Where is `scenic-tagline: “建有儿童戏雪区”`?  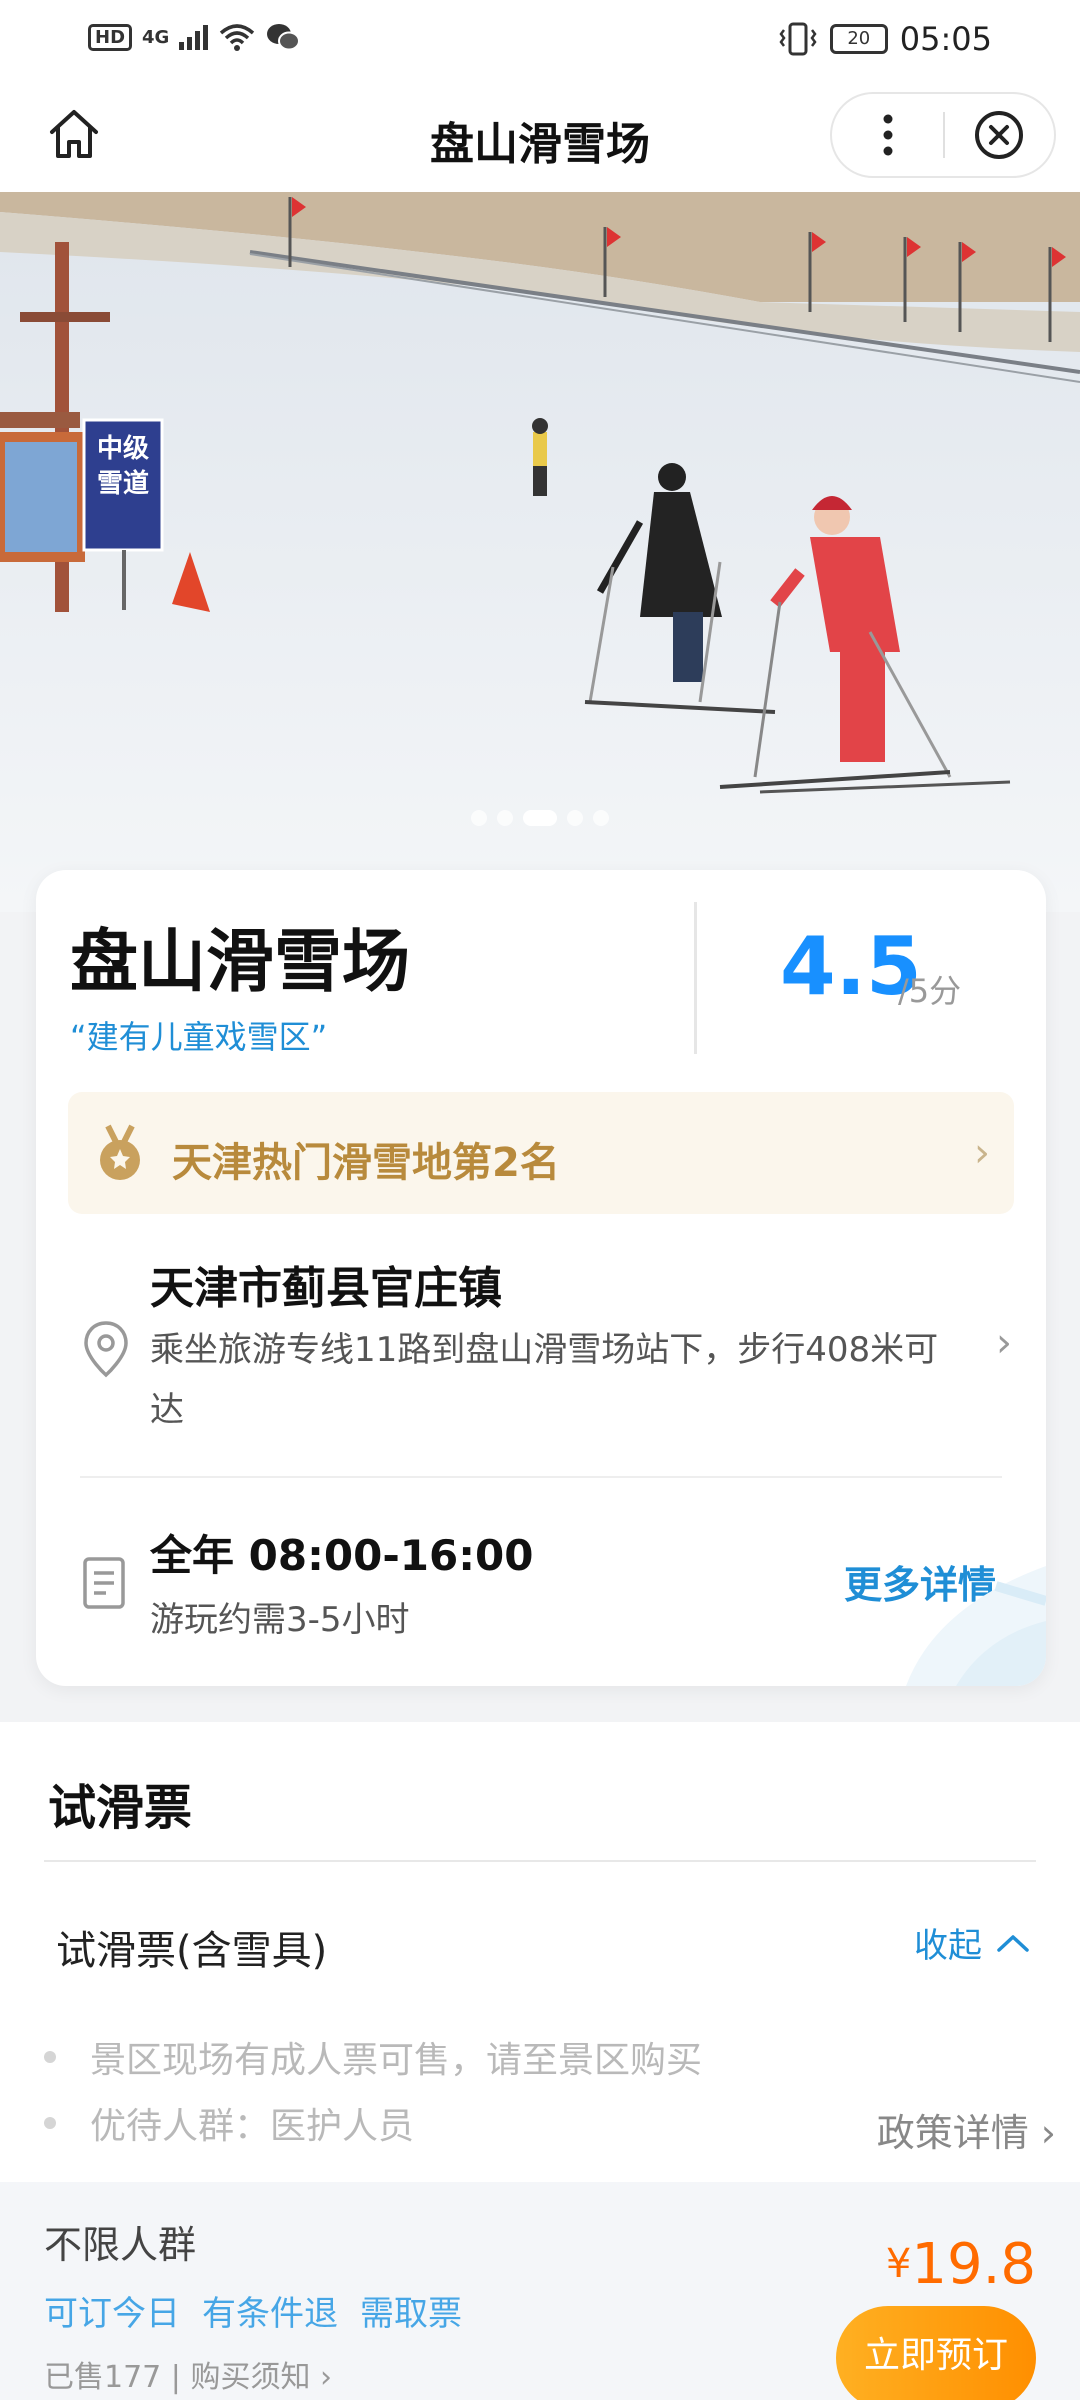
scenic-tagline: “建有儿童戏雪区” is located at coordinates (199, 1037).